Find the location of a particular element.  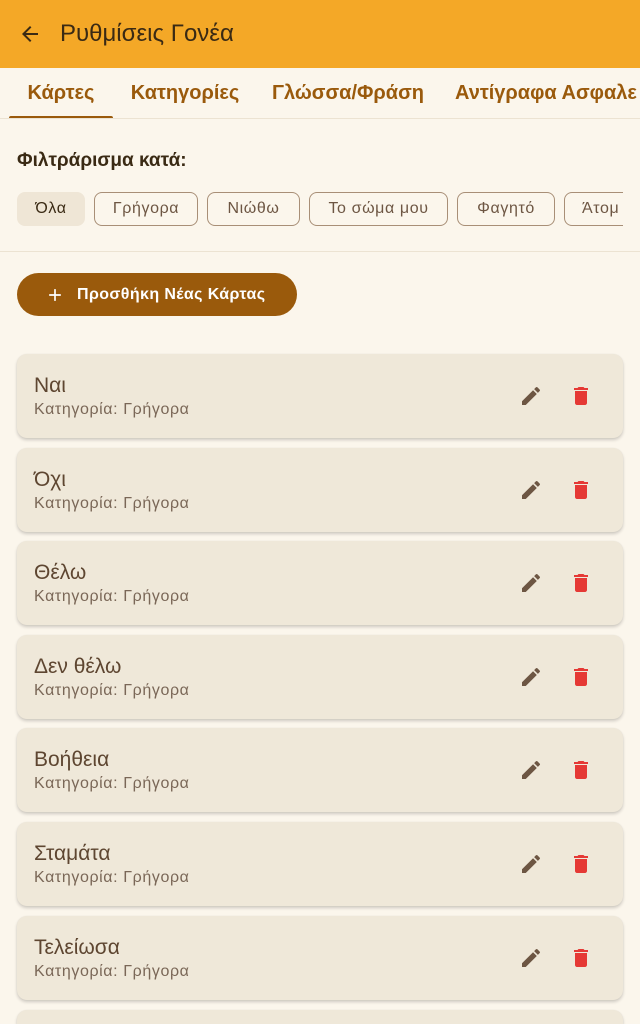

add-card-button: Προσθήκη Νέας Κάρτας is located at coordinates (157, 294).